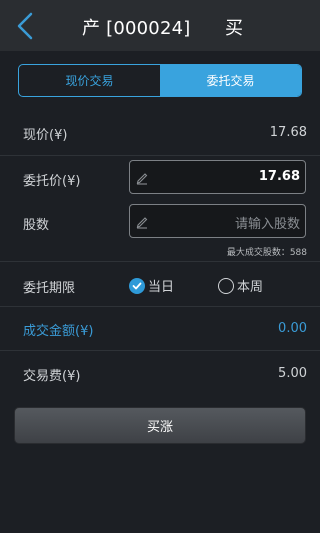  What do you see at coordinates (137, 285) in the screenshot?
I see `checked-radio-icon` at bounding box center [137, 285].